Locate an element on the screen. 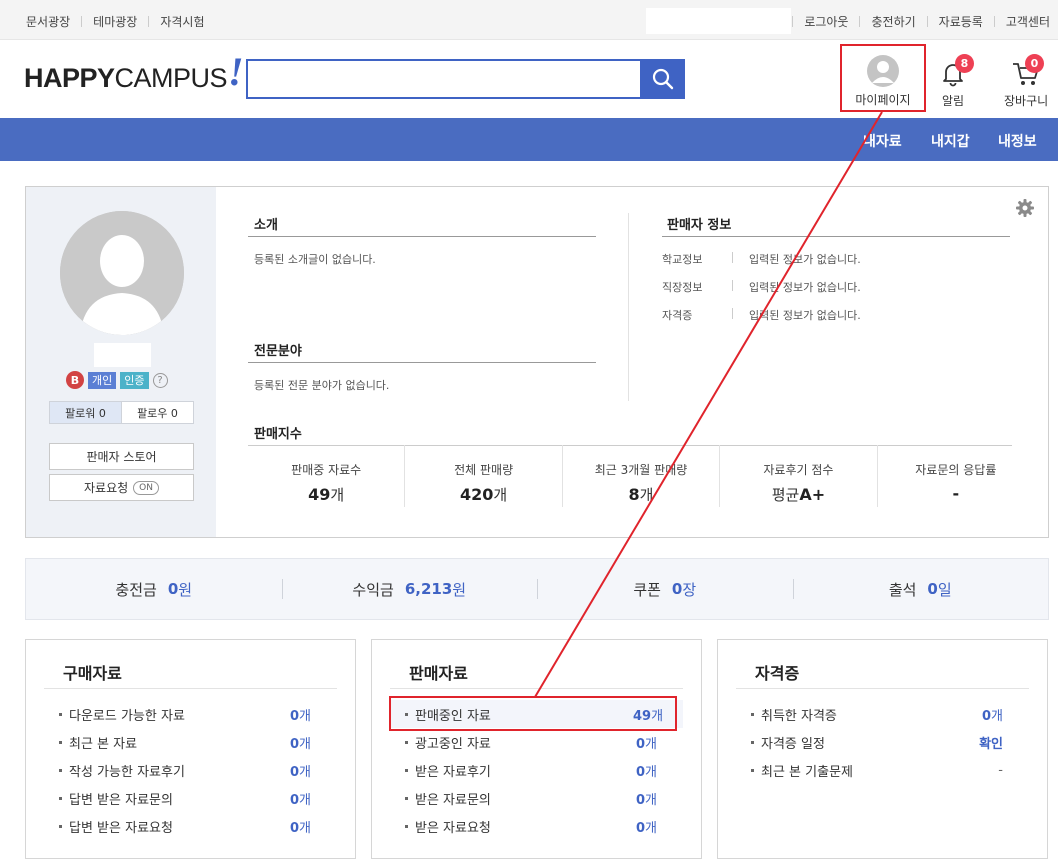 This screenshot has width=1058, height=866. search-input is located at coordinates (444, 79).